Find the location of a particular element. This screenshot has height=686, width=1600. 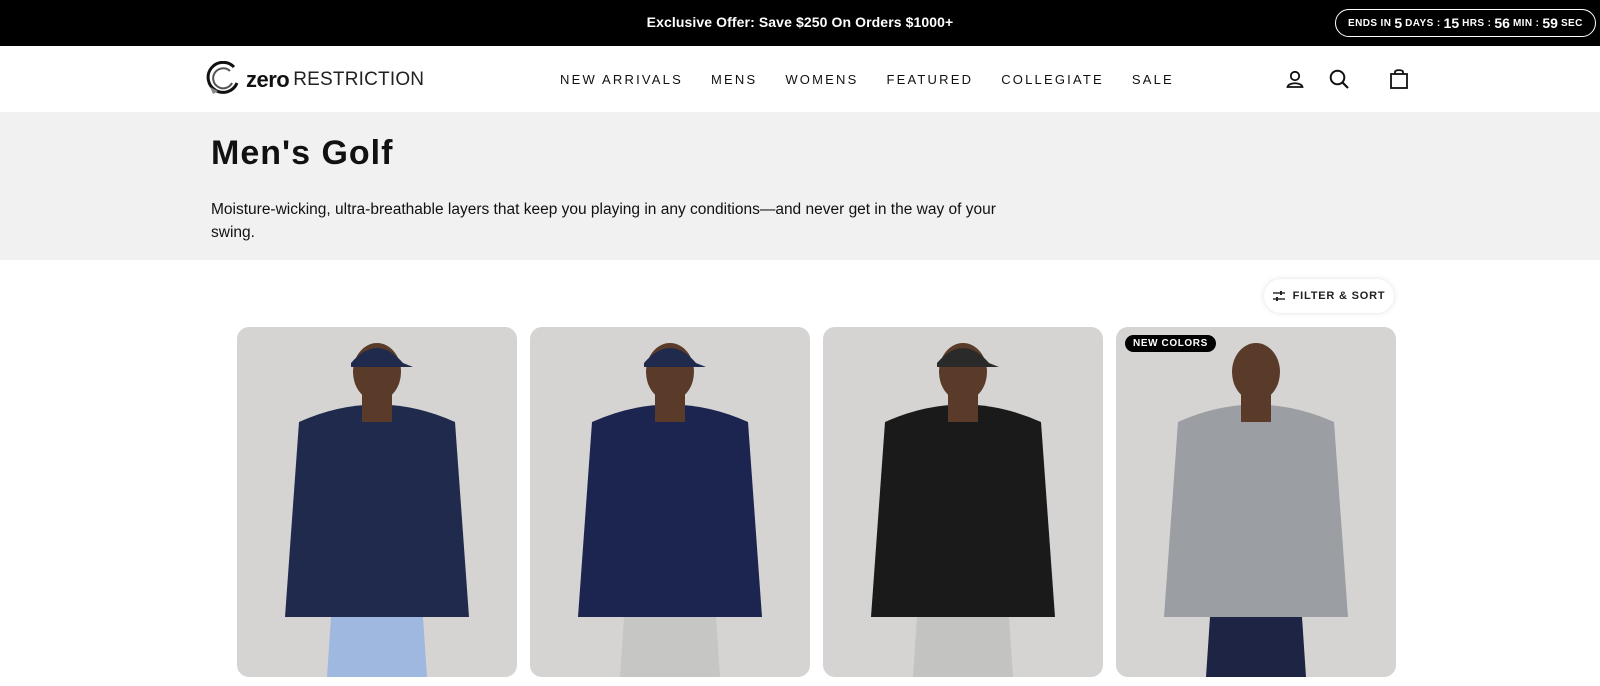

site-logo: zero RESTRICTION is located at coordinates (314, 80).